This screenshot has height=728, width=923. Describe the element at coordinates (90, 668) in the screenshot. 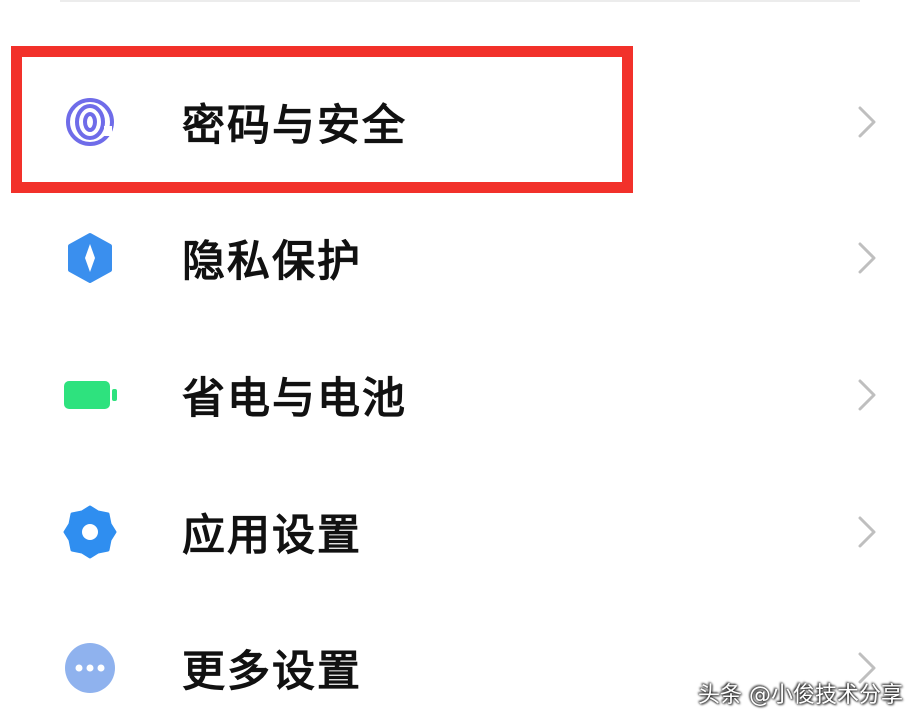

I see `more-dots-icon` at that location.